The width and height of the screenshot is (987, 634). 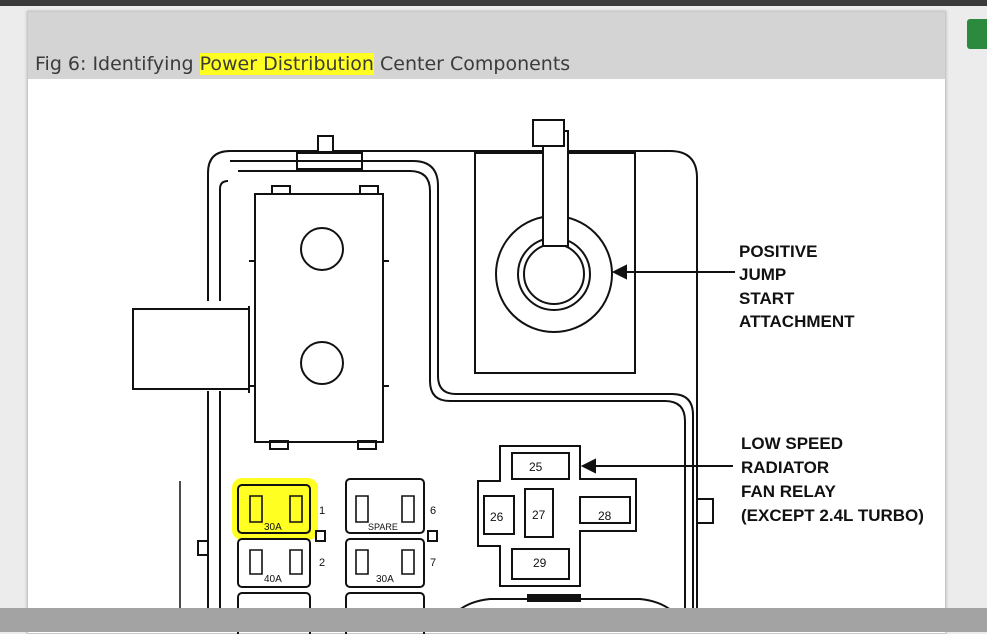 I want to click on relay-25-label: 25, so click(x=536, y=467).